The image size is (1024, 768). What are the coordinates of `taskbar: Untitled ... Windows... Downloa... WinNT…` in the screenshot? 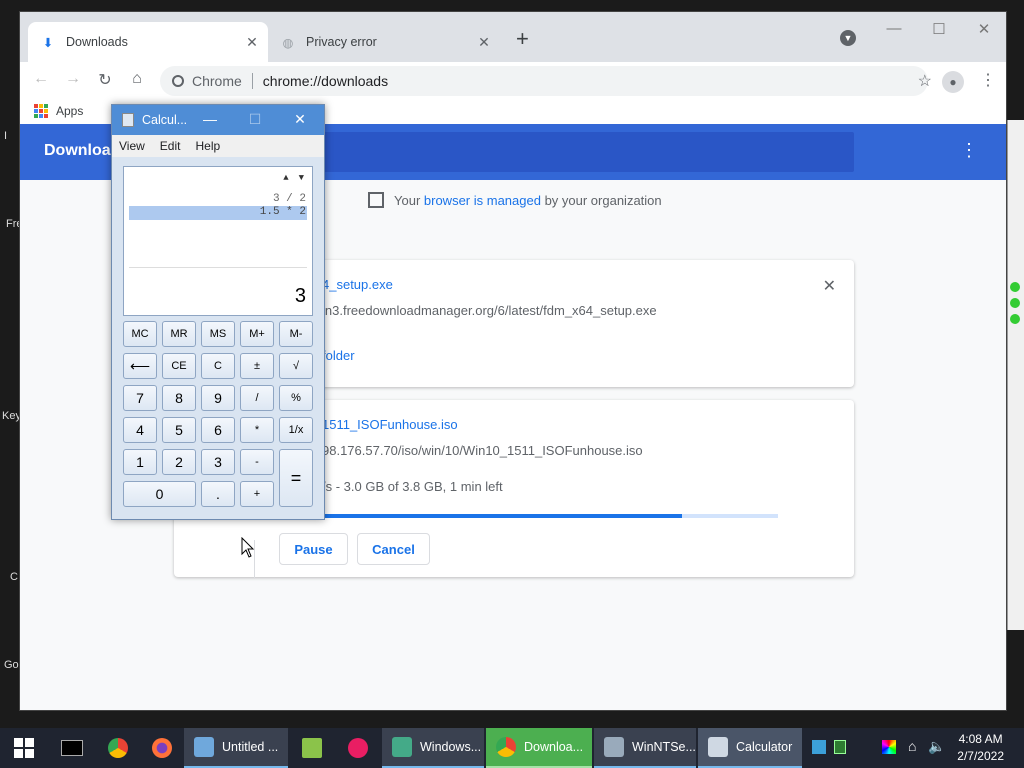 It's located at (512, 748).